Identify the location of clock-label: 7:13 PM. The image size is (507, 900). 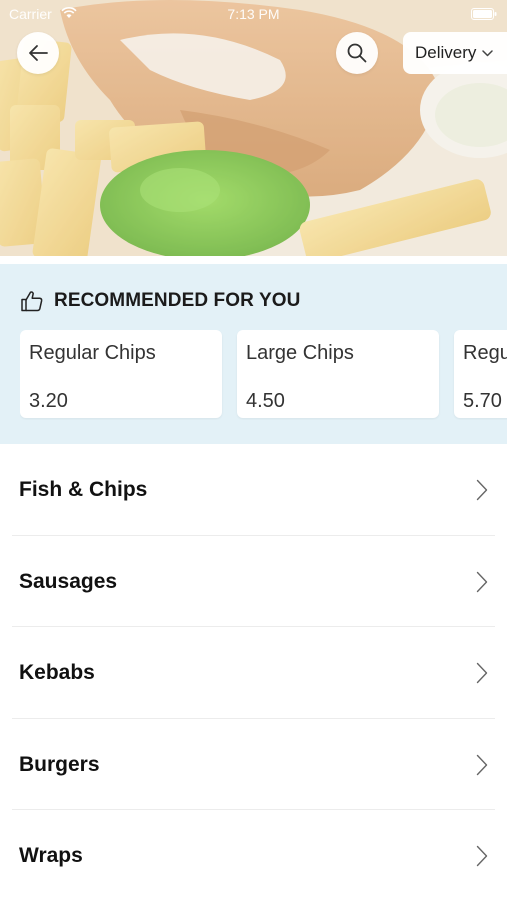
(253, 14).